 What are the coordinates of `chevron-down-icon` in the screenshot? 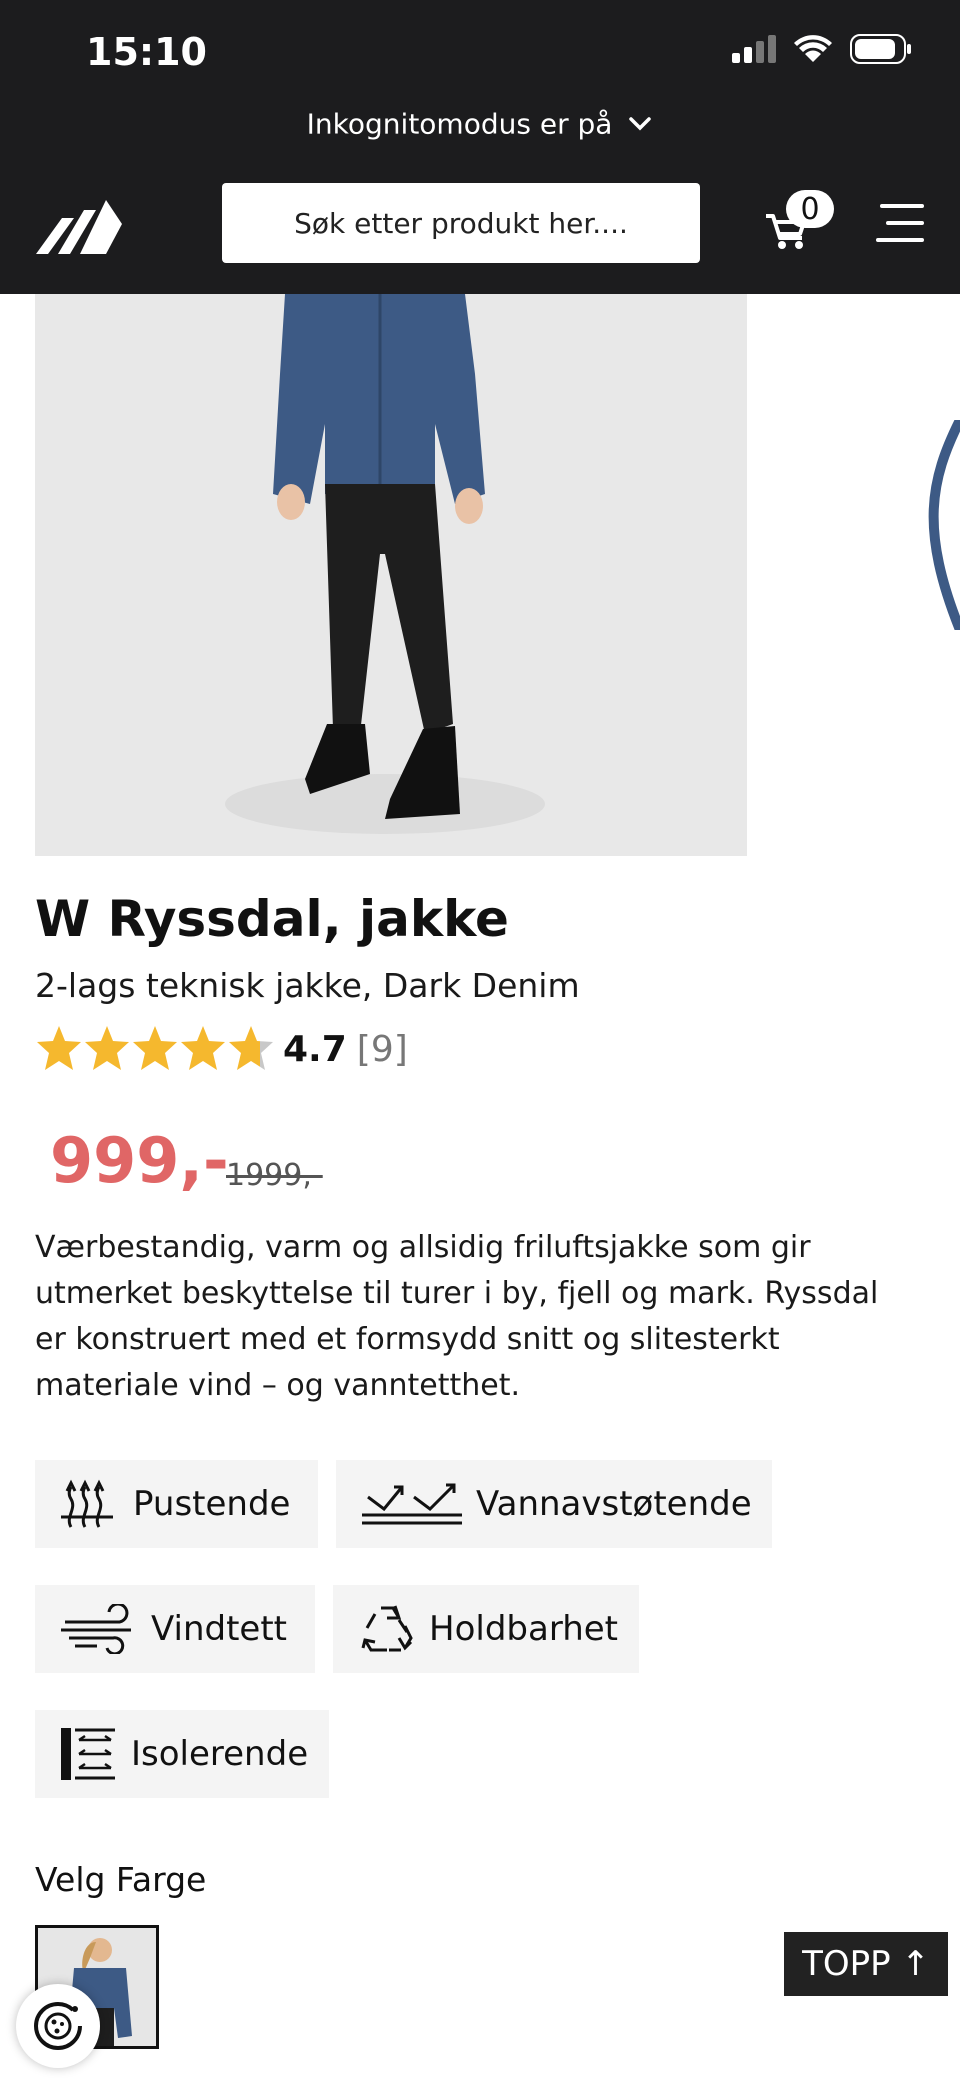 It's located at (640, 124).